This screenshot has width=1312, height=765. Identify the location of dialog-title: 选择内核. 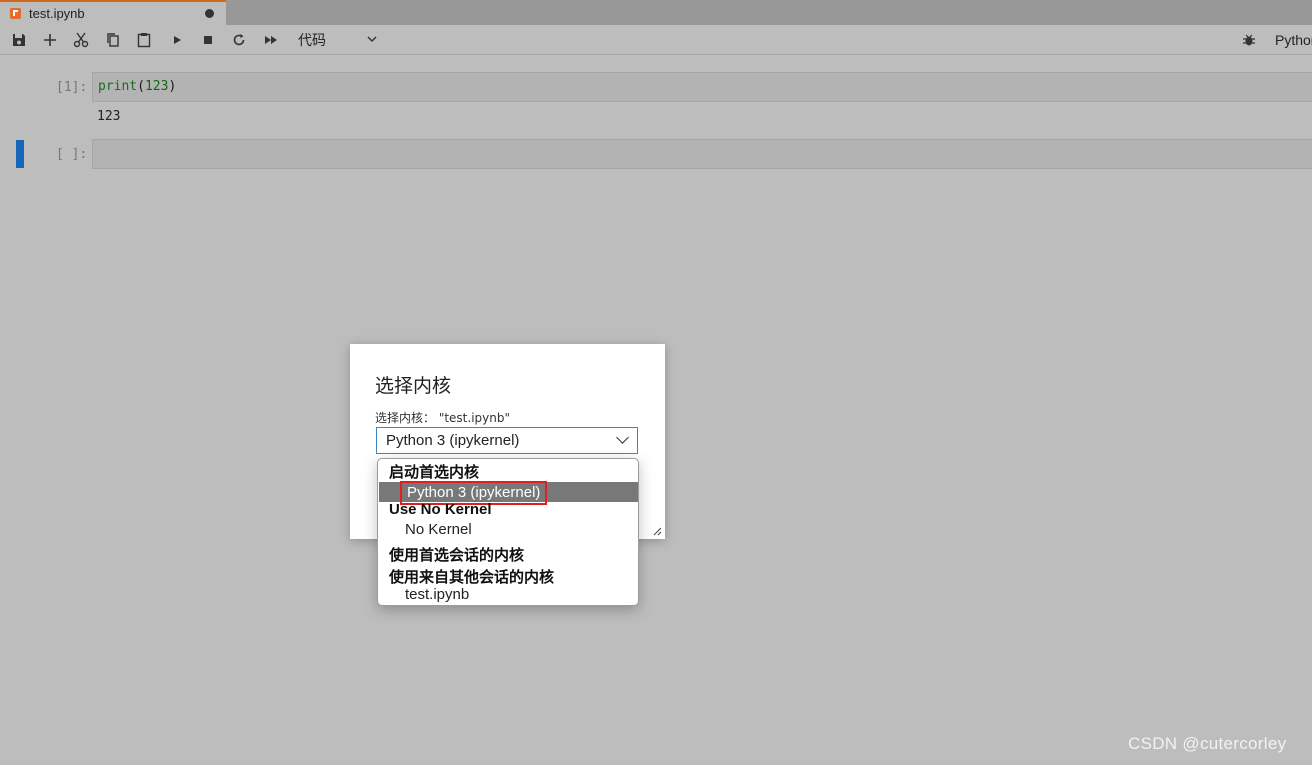
(413, 386).